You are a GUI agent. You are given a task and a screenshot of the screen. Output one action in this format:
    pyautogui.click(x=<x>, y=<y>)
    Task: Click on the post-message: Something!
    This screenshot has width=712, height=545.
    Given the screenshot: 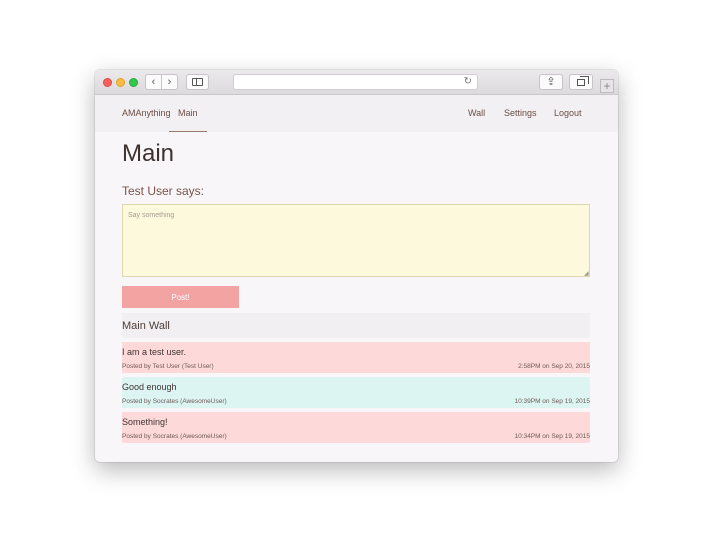 What is the action you would take?
    pyautogui.click(x=145, y=422)
    